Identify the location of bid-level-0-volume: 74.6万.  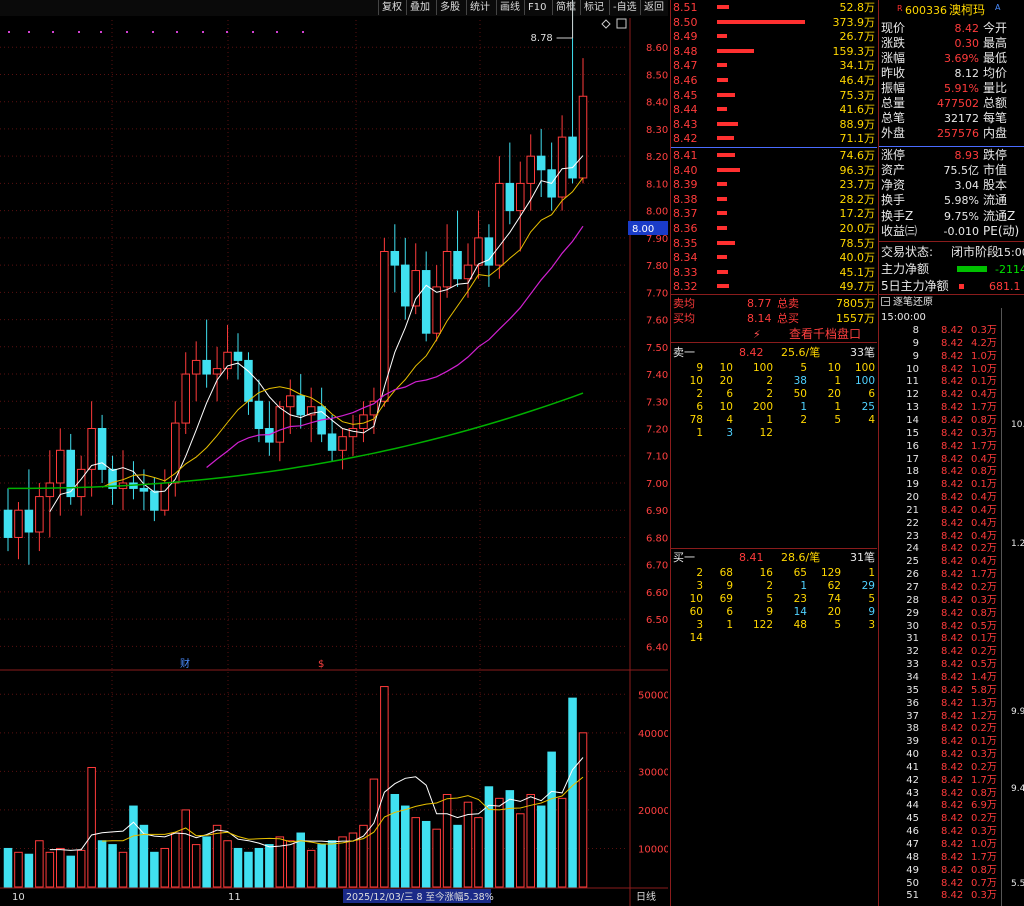
(857, 155).